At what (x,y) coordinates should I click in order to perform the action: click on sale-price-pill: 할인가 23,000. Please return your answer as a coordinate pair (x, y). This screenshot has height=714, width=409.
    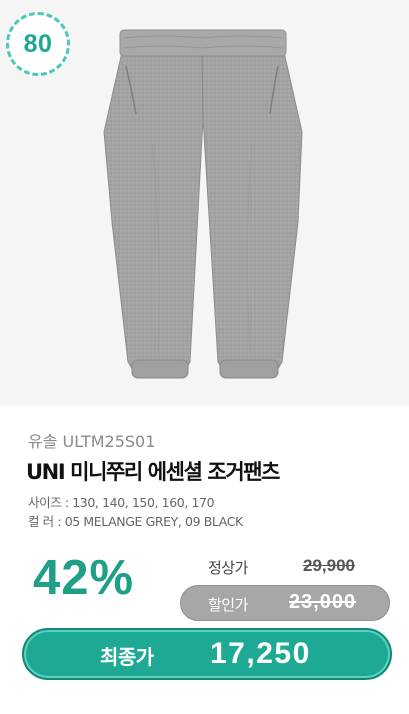
    Looking at the image, I should click on (285, 603).